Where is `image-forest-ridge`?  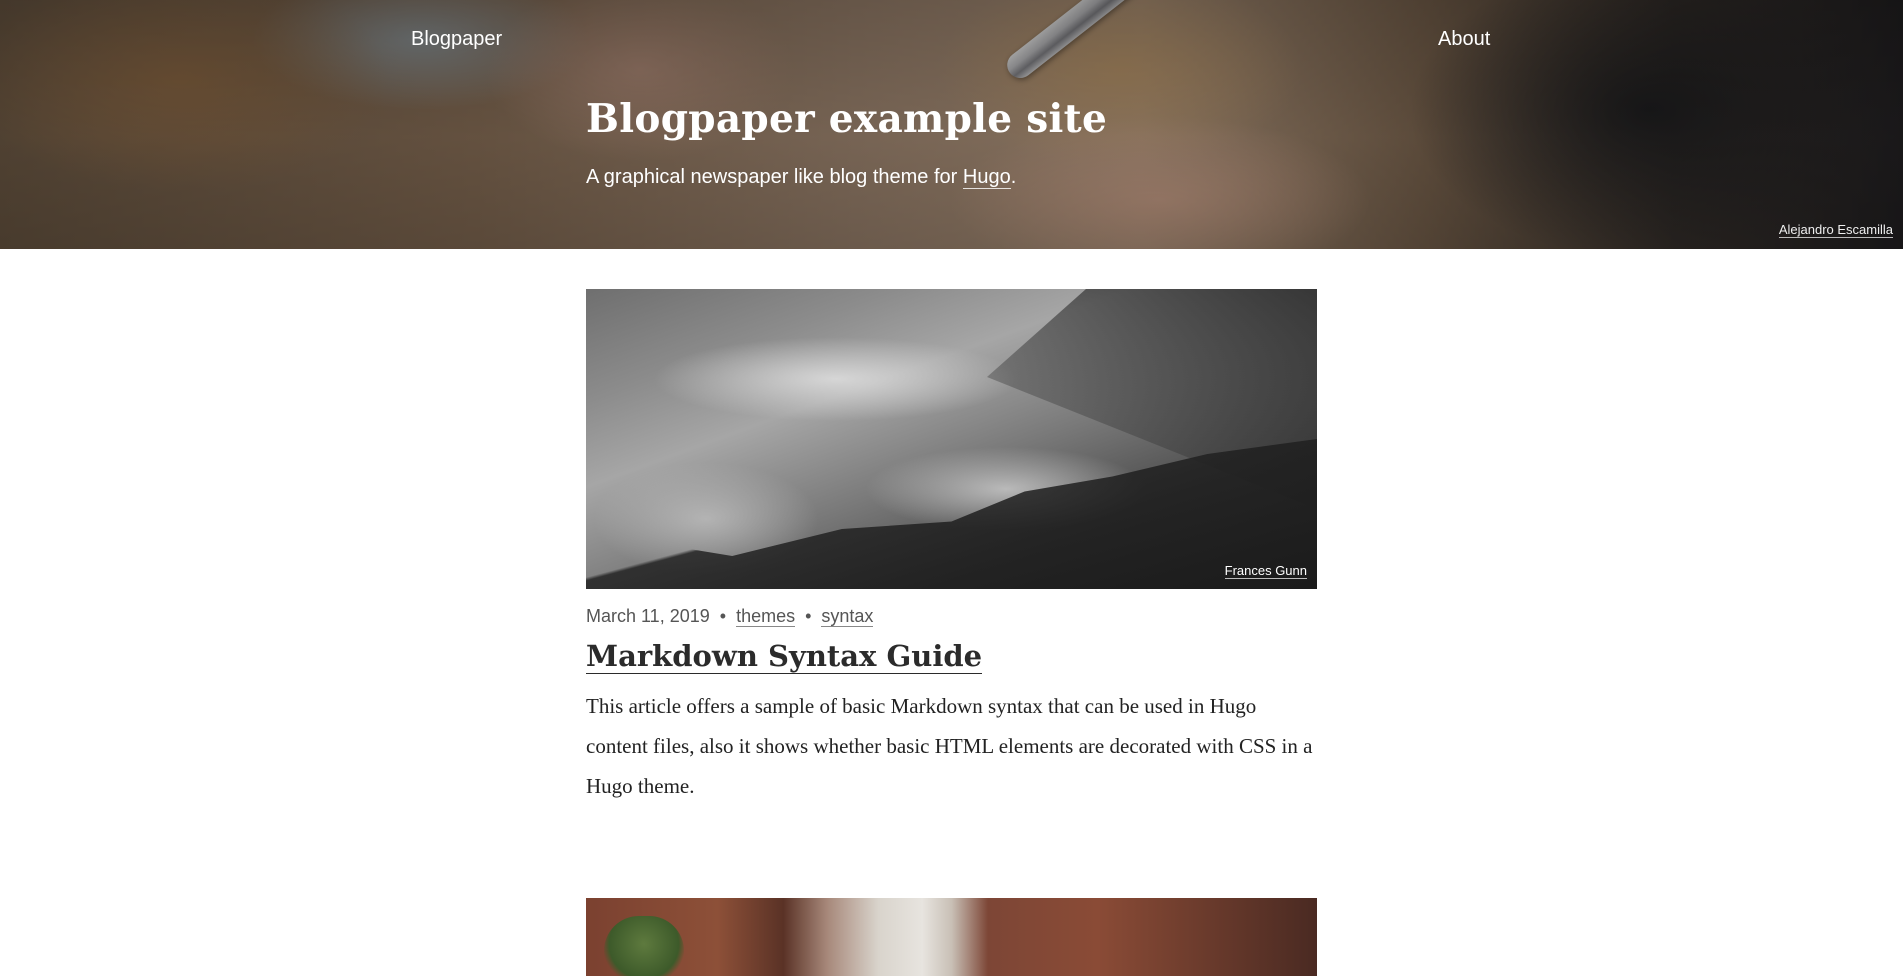
image-forest-ridge is located at coordinates (951, 514).